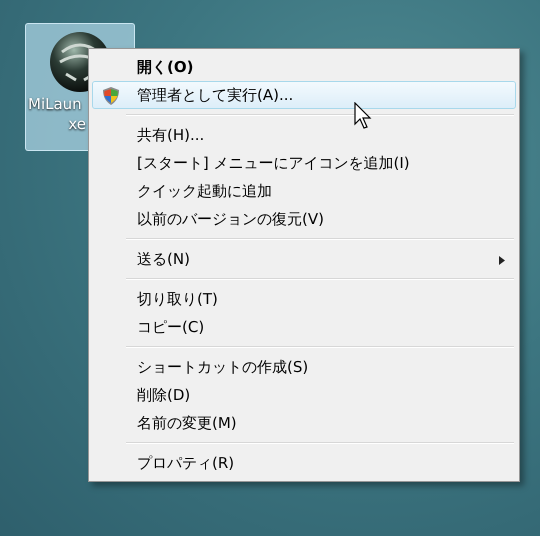 Image resolution: width=540 pixels, height=536 pixels. What do you see at coordinates (304, 423) in the screenshot?
I see `menu-item: 名前の変更(M)` at bounding box center [304, 423].